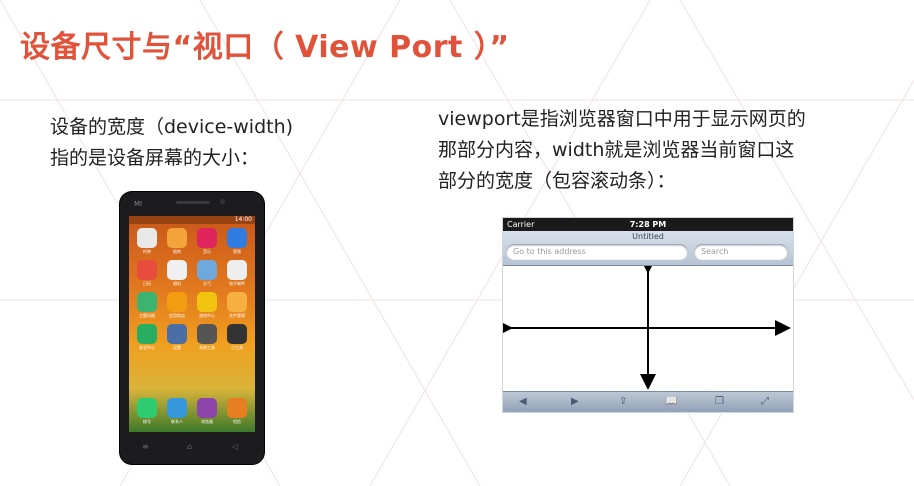  I want to click on browser-status-bar: Carrier 7:28 PM, so click(648, 224).